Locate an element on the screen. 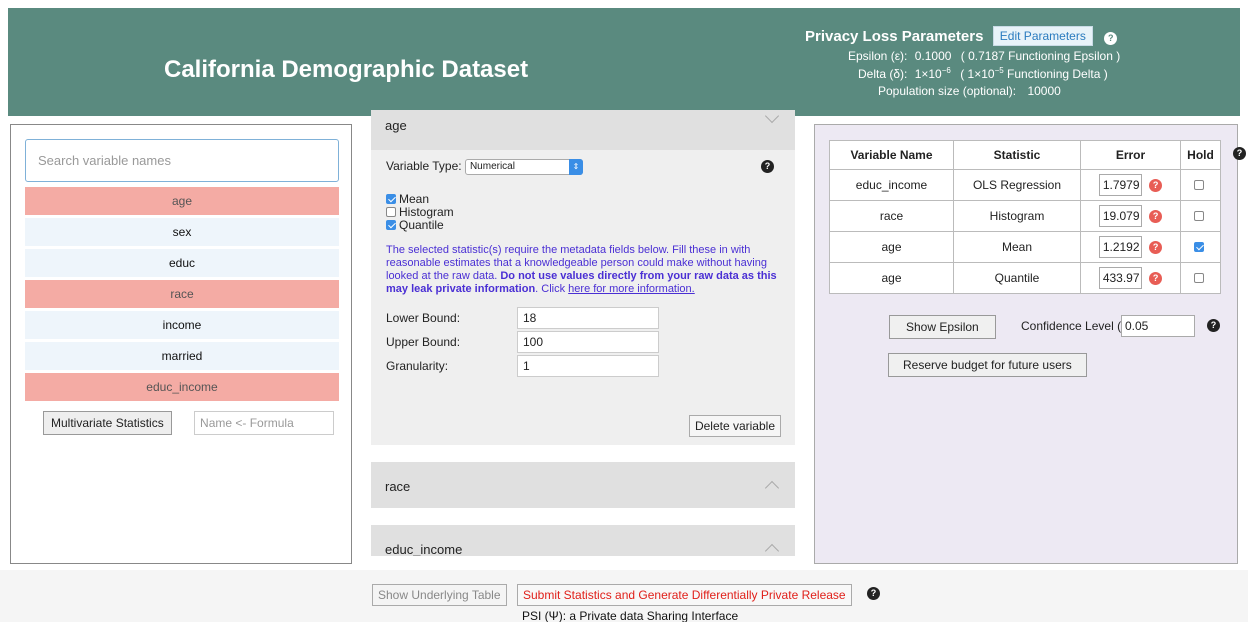  variable-list: age sex educ race income married educ_income is located at coordinates (182, 295).